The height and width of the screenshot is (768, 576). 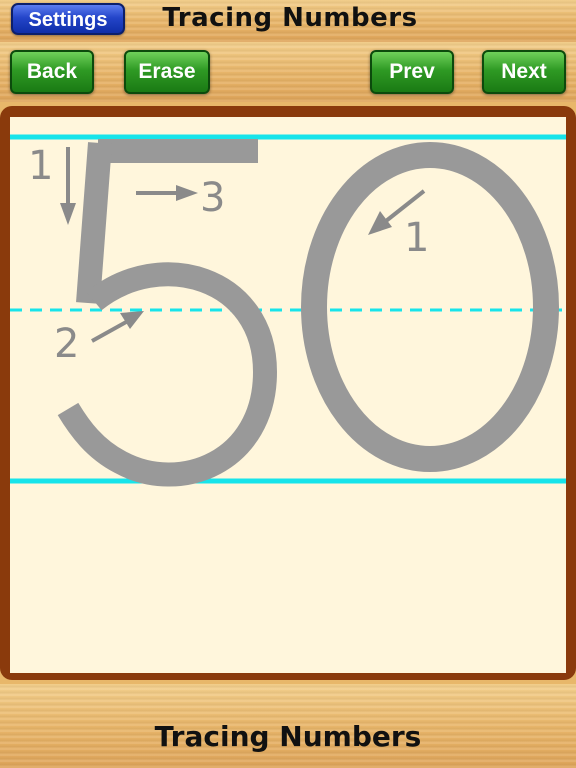 What do you see at coordinates (212, 198) in the screenshot?
I see `stroke-number-3: 3` at bounding box center [212, 198].